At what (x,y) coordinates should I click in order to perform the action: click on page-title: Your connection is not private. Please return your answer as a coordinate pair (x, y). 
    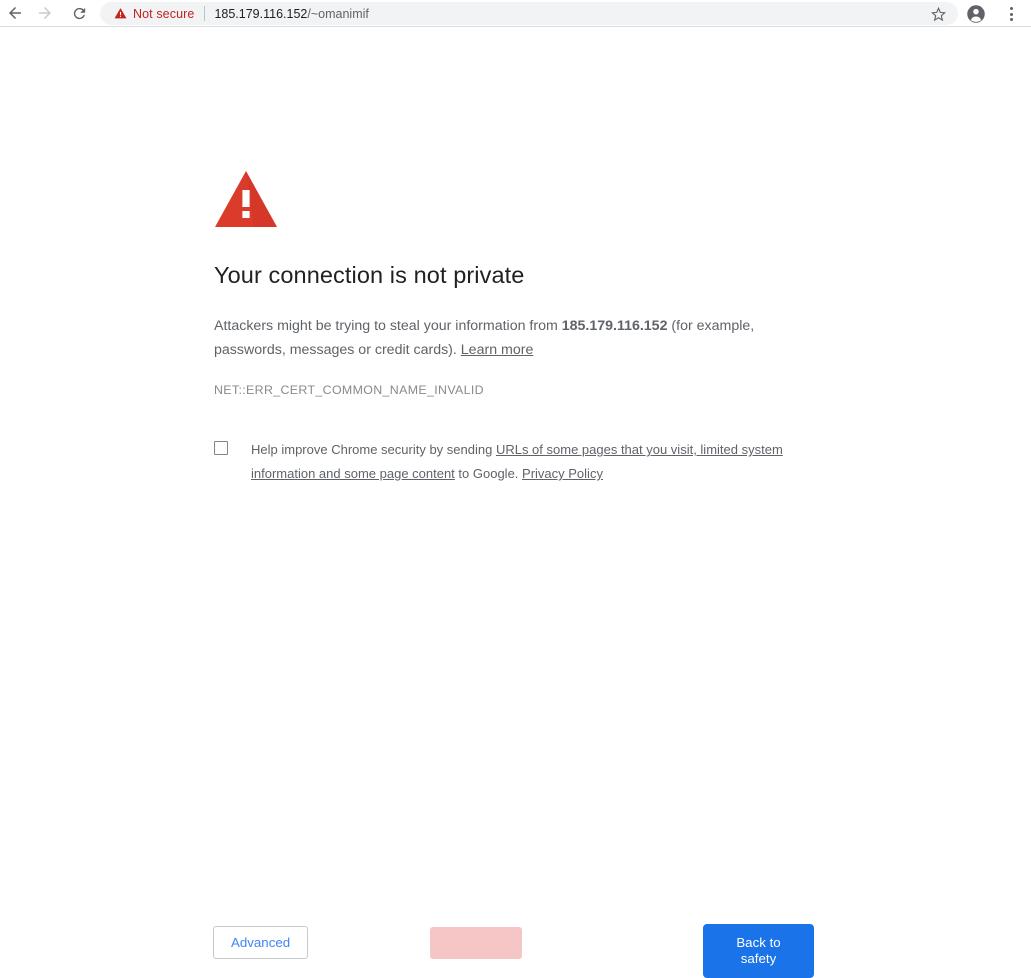
    Looking at the image, I should click on (369, 275).